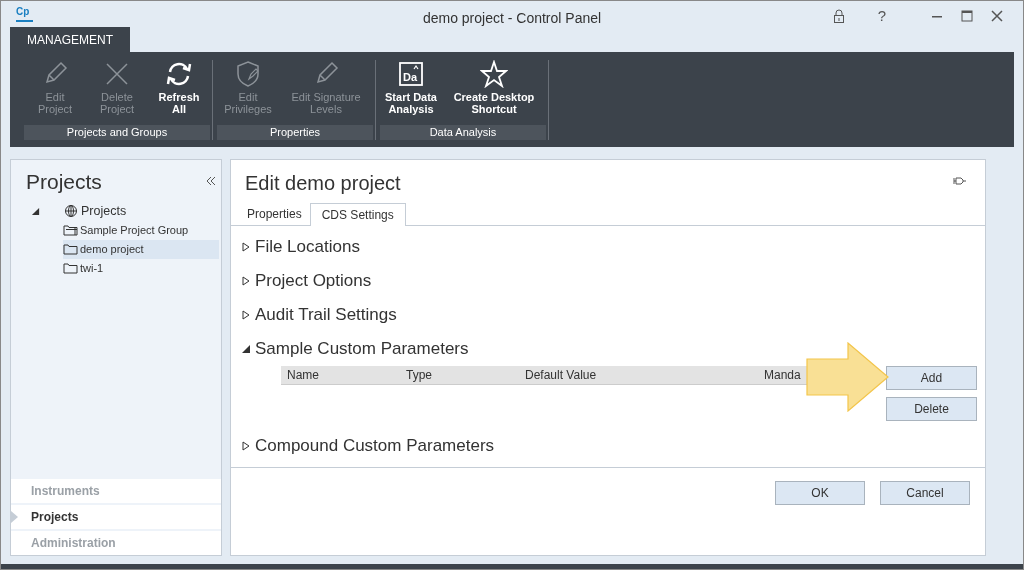 Image resolution: width=1024 pixels, height=570 pixels. What do you see at coordinates (960, 181) in the screenshot?
I see `pin-icon` at bounding box center [960, 181].